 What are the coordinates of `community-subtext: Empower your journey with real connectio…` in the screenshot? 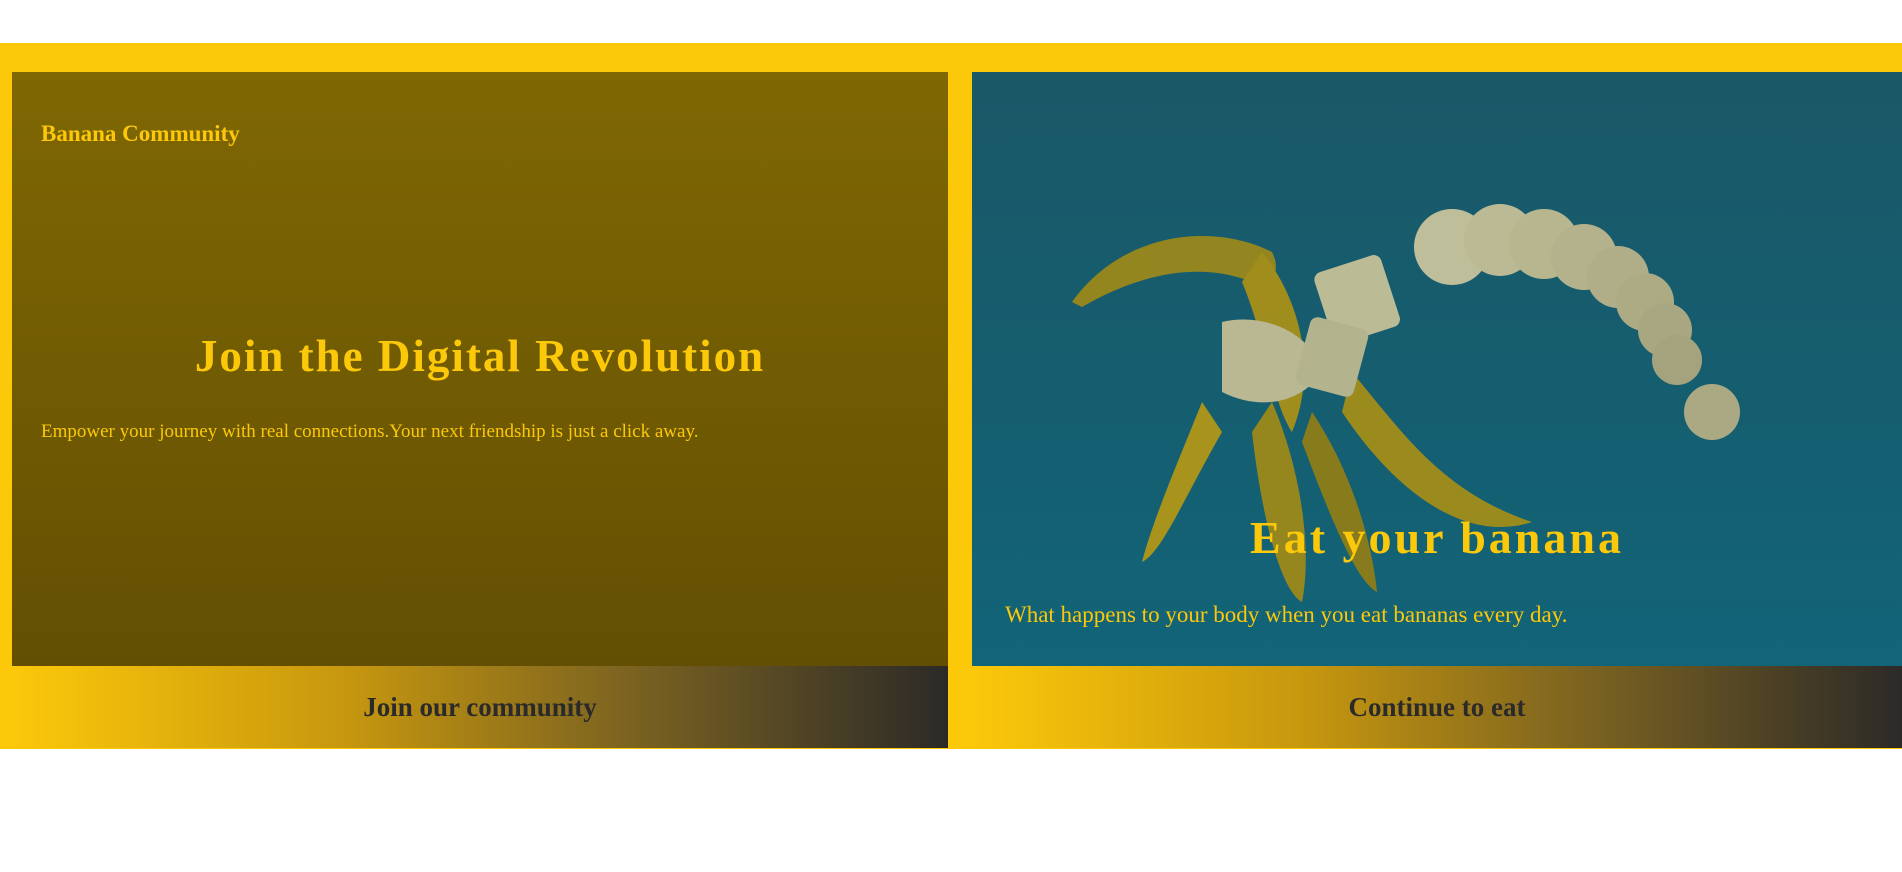 It's located at (370, 431).